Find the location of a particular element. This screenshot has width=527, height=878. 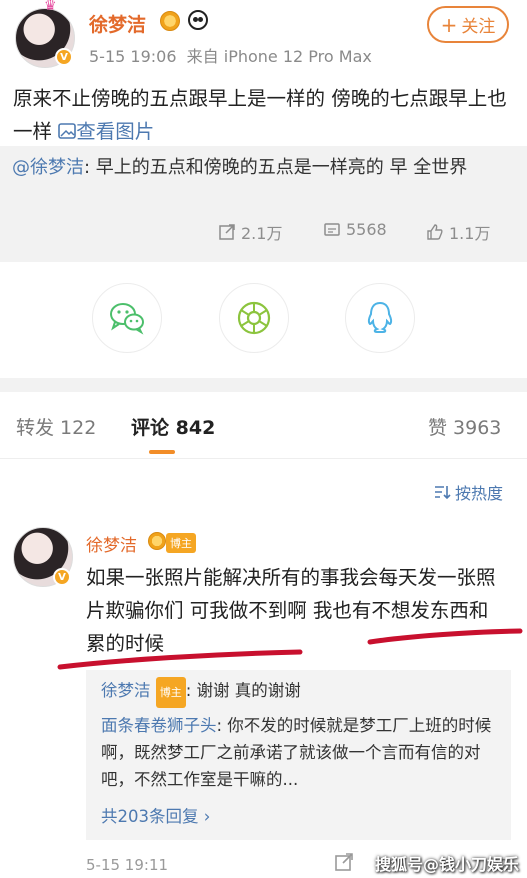

tab-likes: 赞 3963 is located at coordinates (464, 426).